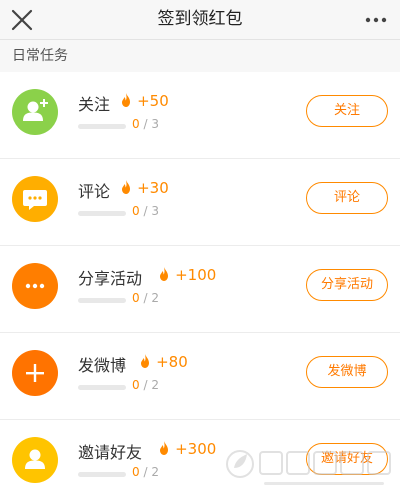 Image resolution: width=400 pixels, height=500 pixels. What do you see at coordinates (347, 111) in the screenshot?
I see `follow-button: 关注` at bounding box center [347, 111].